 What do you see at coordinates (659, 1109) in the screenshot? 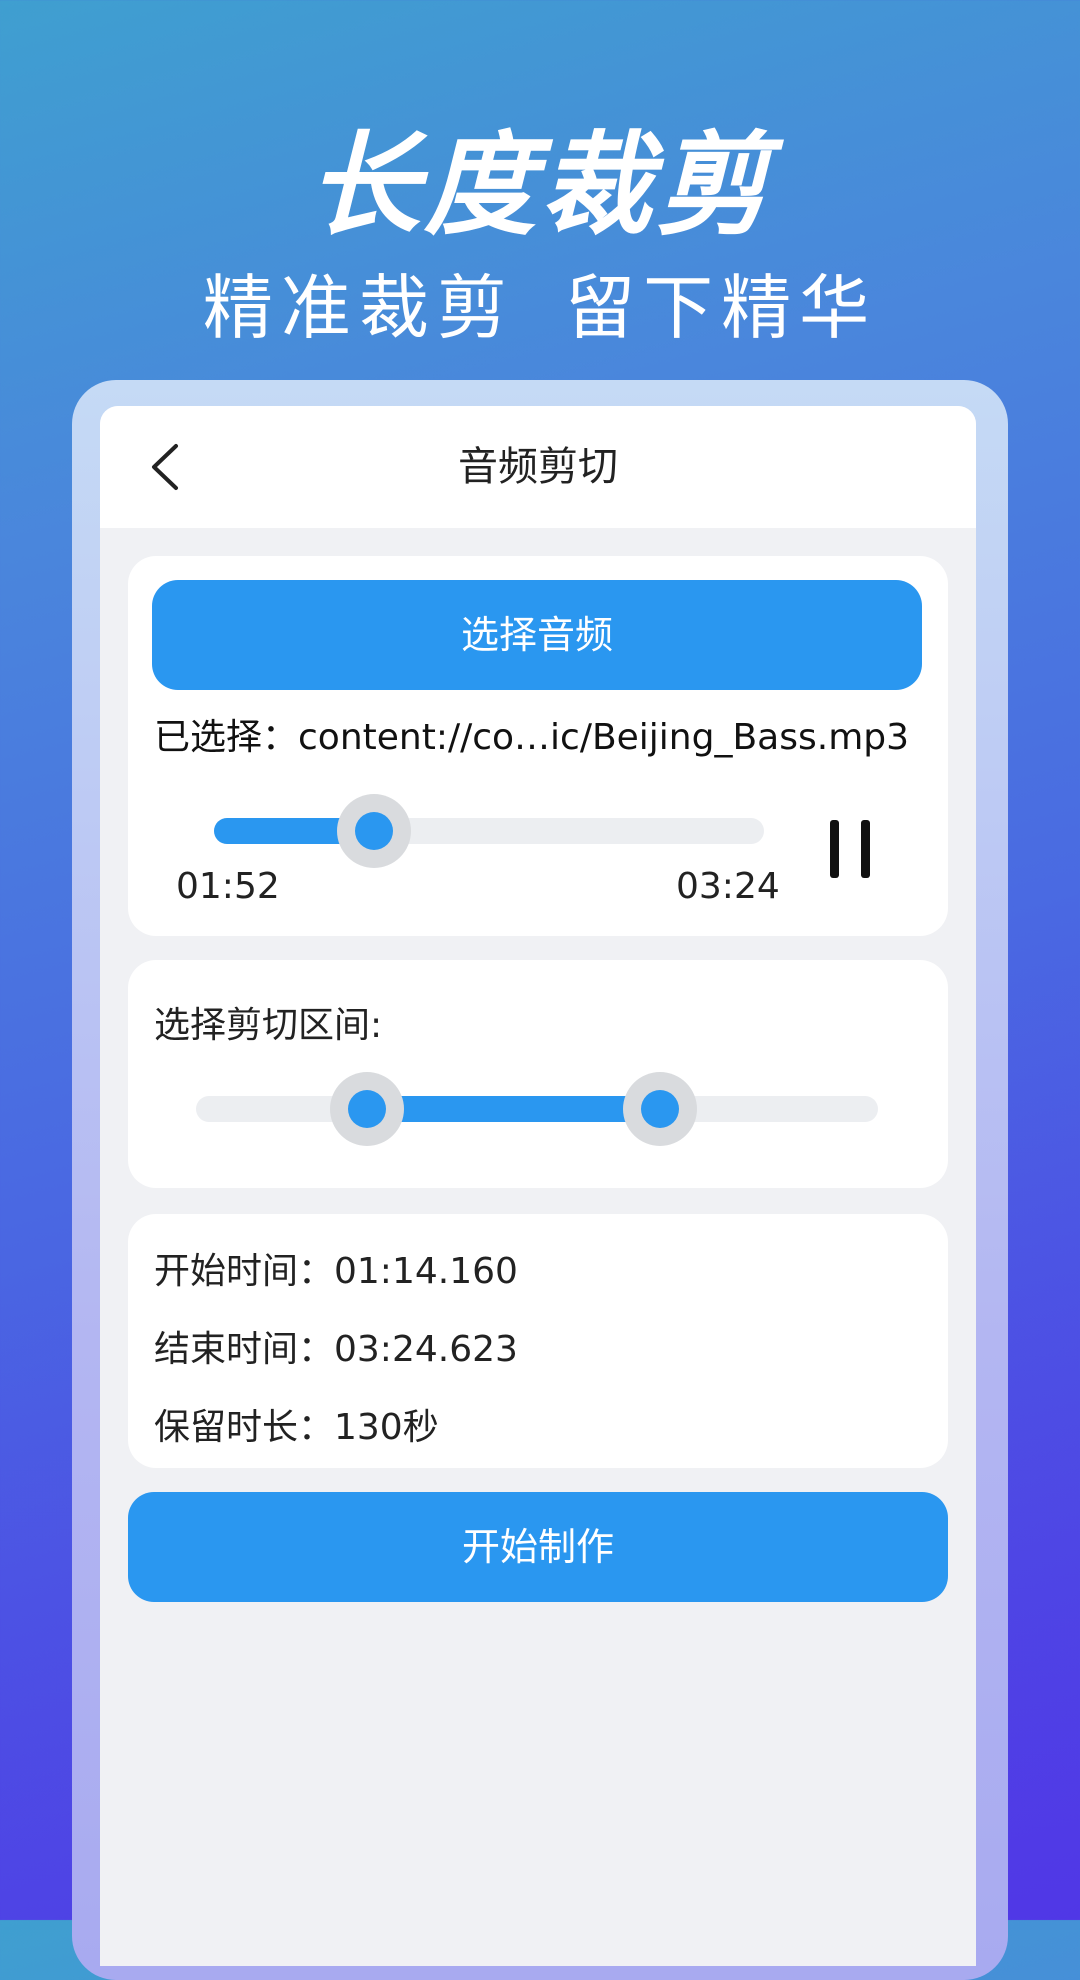
I see `cut-range-end-thumb` at bounding box center [659, 1109].